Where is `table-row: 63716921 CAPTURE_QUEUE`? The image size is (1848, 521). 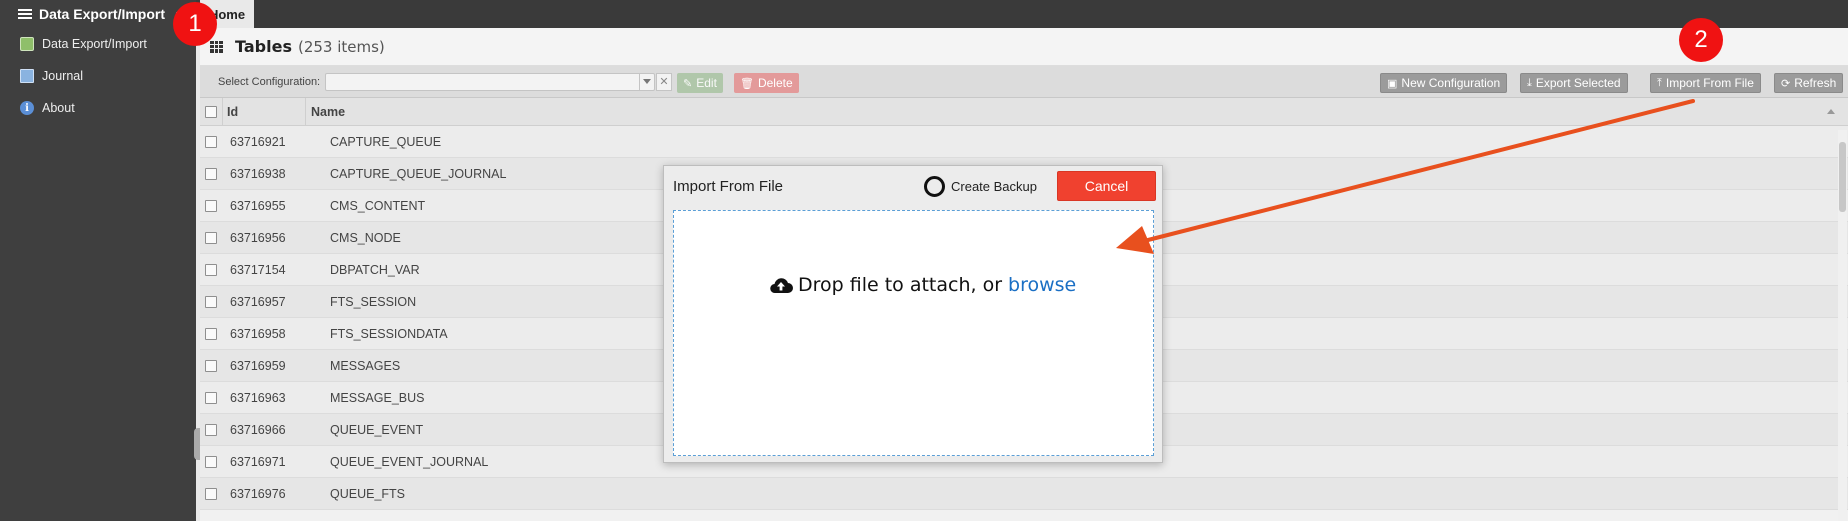 table-row: 63716921 CAPTURE_QUEUE is located at coordinates (1024, 142).